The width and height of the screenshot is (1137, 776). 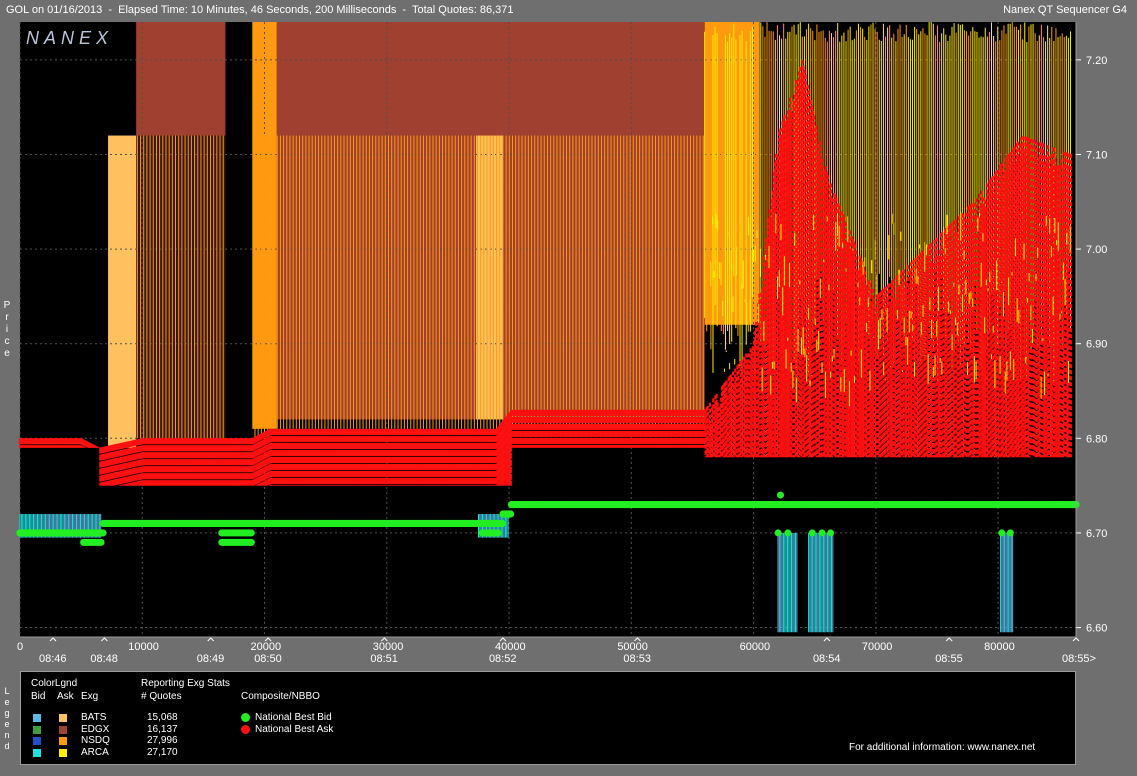 What do you see at coordinates (266, 647) in the screenshot?
I see `x-seq-tick-label: 20000` at bounding box center [266, 647].